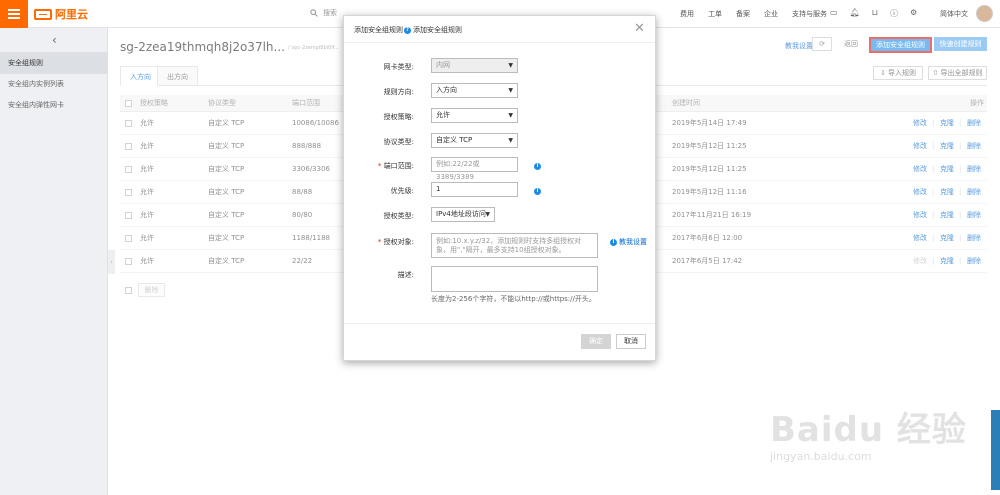 The height and width of the screenshot is (495, 1000). Describe the element at coordinates (474, 115) in the screenshot. I see `policy-select: 允许 ▼` at that location.